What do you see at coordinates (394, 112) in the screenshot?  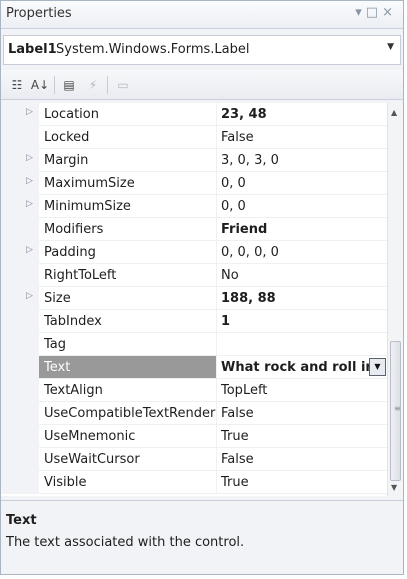 I see `scroll-up-icon: ▲` at bounding box center [394, 112].